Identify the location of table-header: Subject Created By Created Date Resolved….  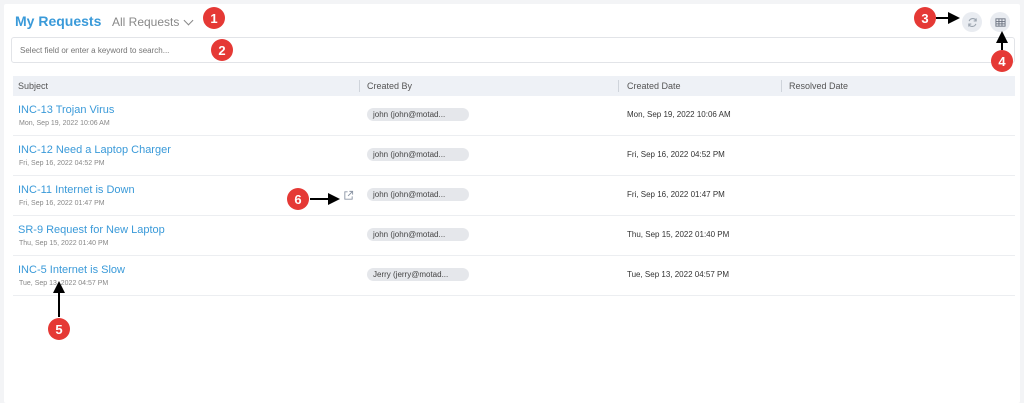
(514, 86).